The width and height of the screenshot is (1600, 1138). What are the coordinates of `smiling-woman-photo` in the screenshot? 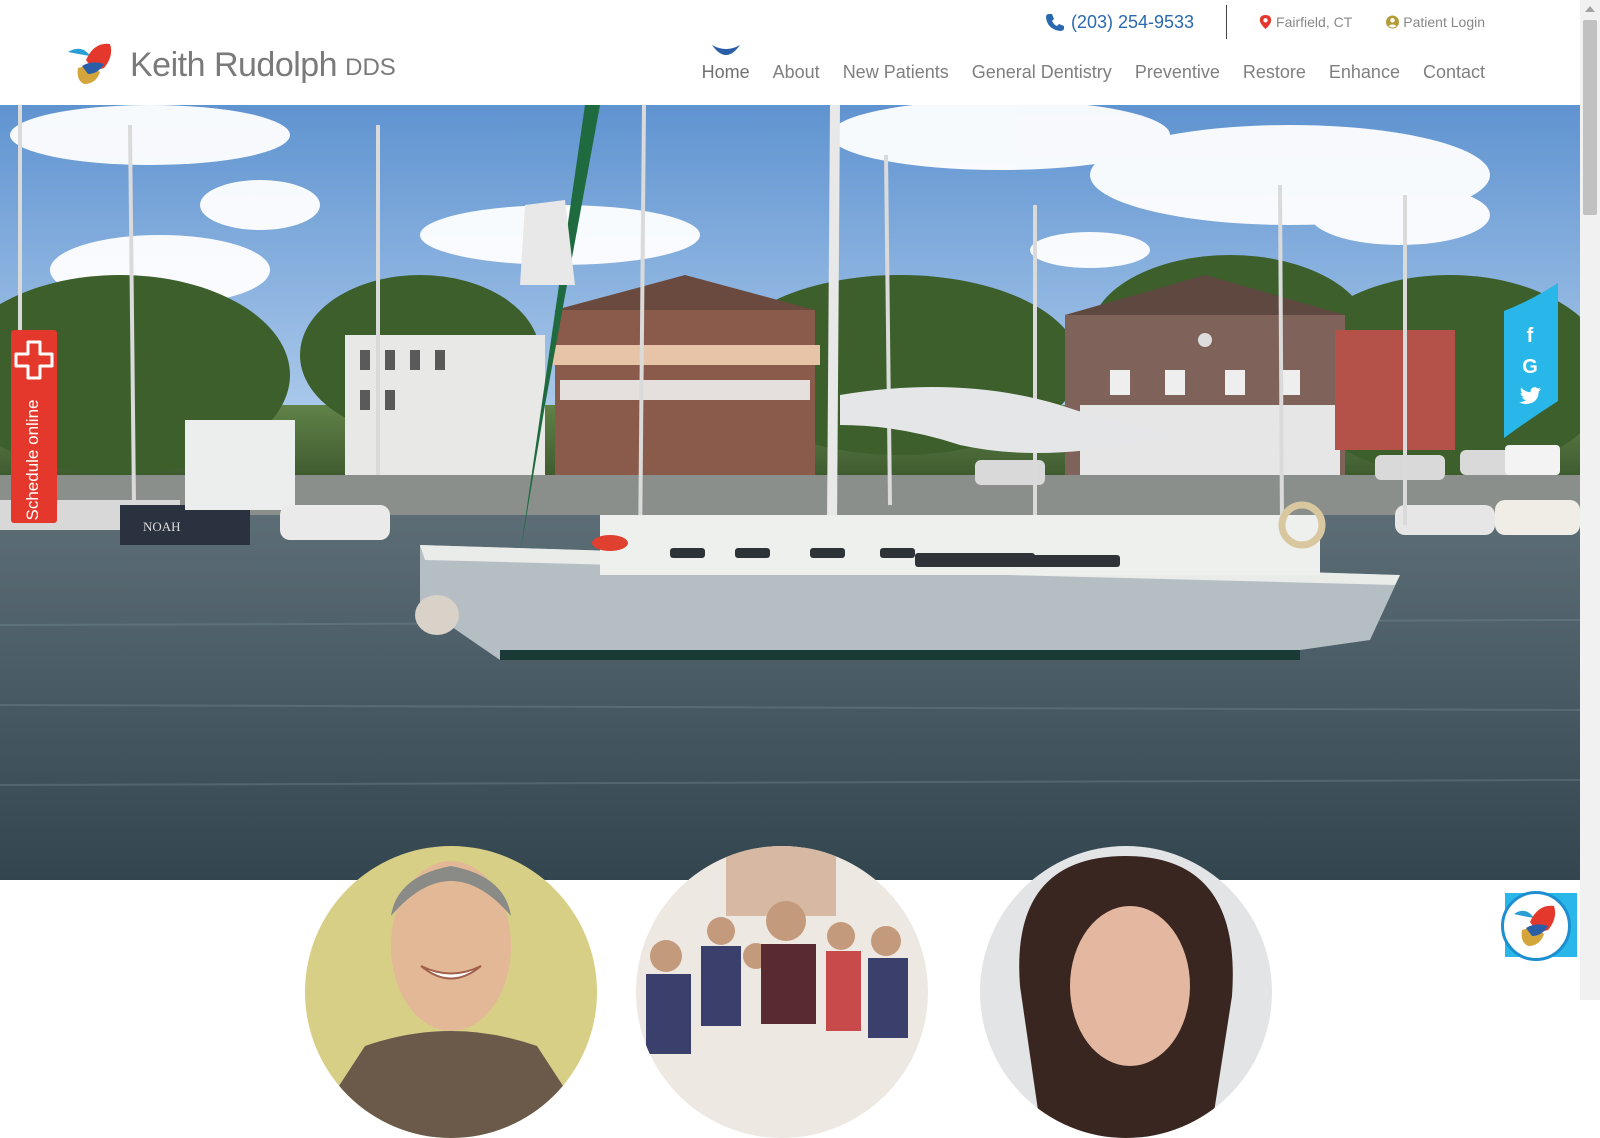 It's located at (1126, 992).